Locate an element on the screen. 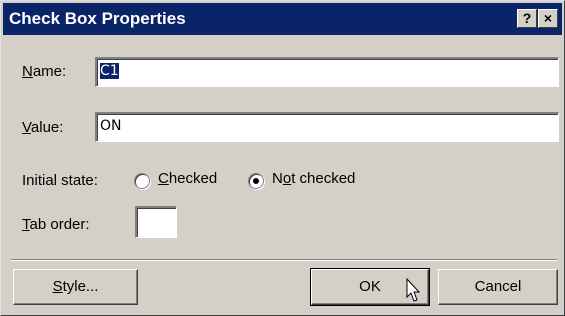 The image size is (565, 316). close-icon: × is located at coordinates (548, 18).